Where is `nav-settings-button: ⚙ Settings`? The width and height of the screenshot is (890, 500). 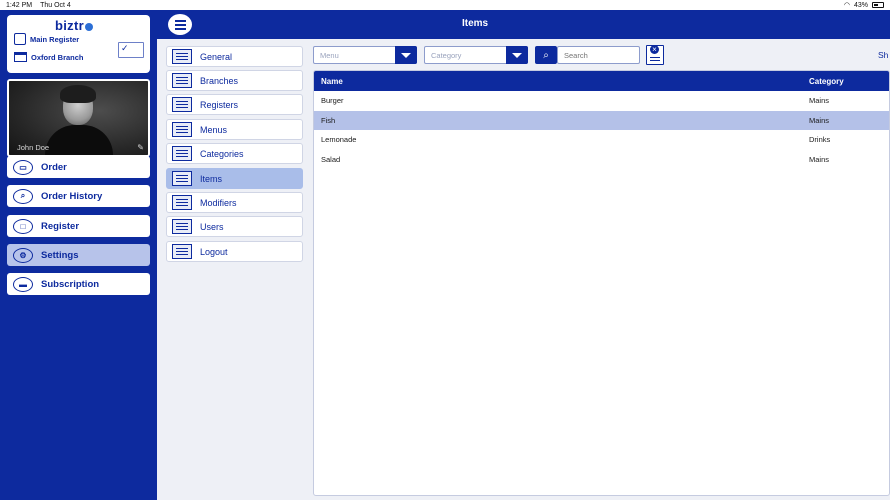
nav-settings-button: ⚙ Settings is located at coordinates (78, 255).